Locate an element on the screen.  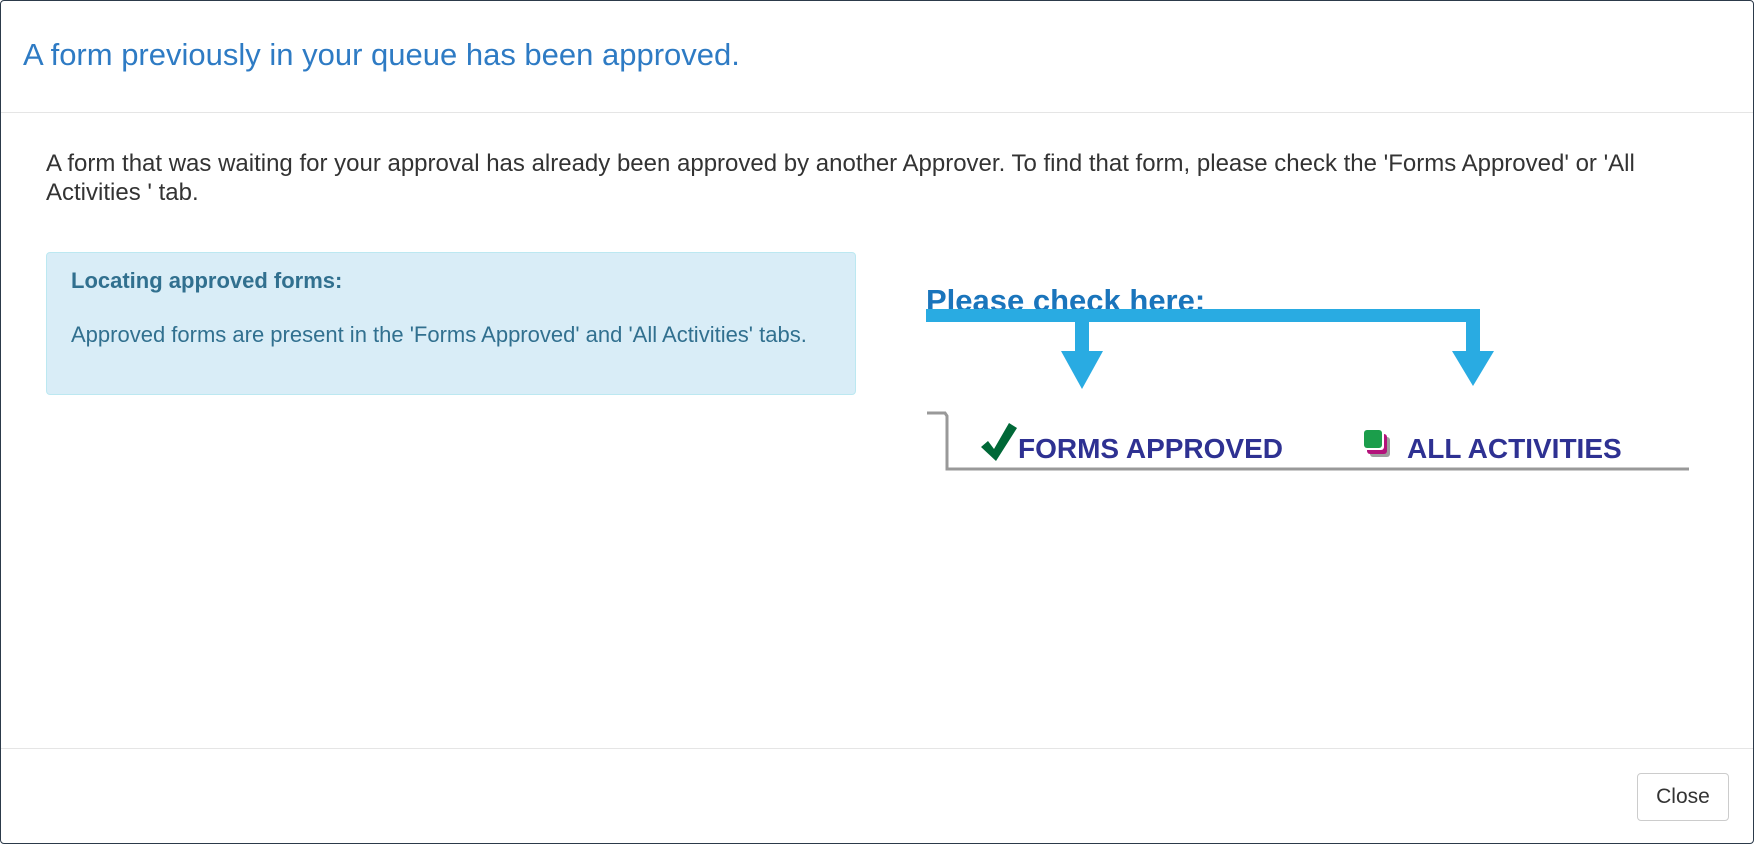
info-heading: Locating approved forms: is located at coordinates (207, 280).